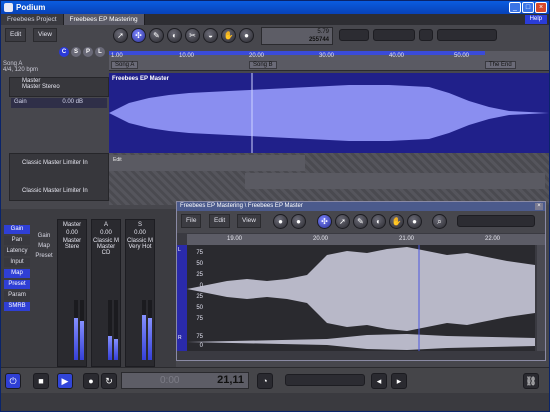 The height and width of the screenshot is (412, 550). What do you see at coordinates (17, 229) in the screenshot?
I see `mixer-gain-button: Gain` at bounding box center [17, 229].